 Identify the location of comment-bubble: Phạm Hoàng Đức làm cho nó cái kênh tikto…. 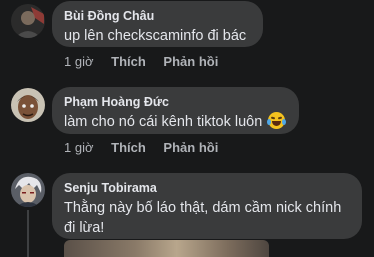
(175, 110).